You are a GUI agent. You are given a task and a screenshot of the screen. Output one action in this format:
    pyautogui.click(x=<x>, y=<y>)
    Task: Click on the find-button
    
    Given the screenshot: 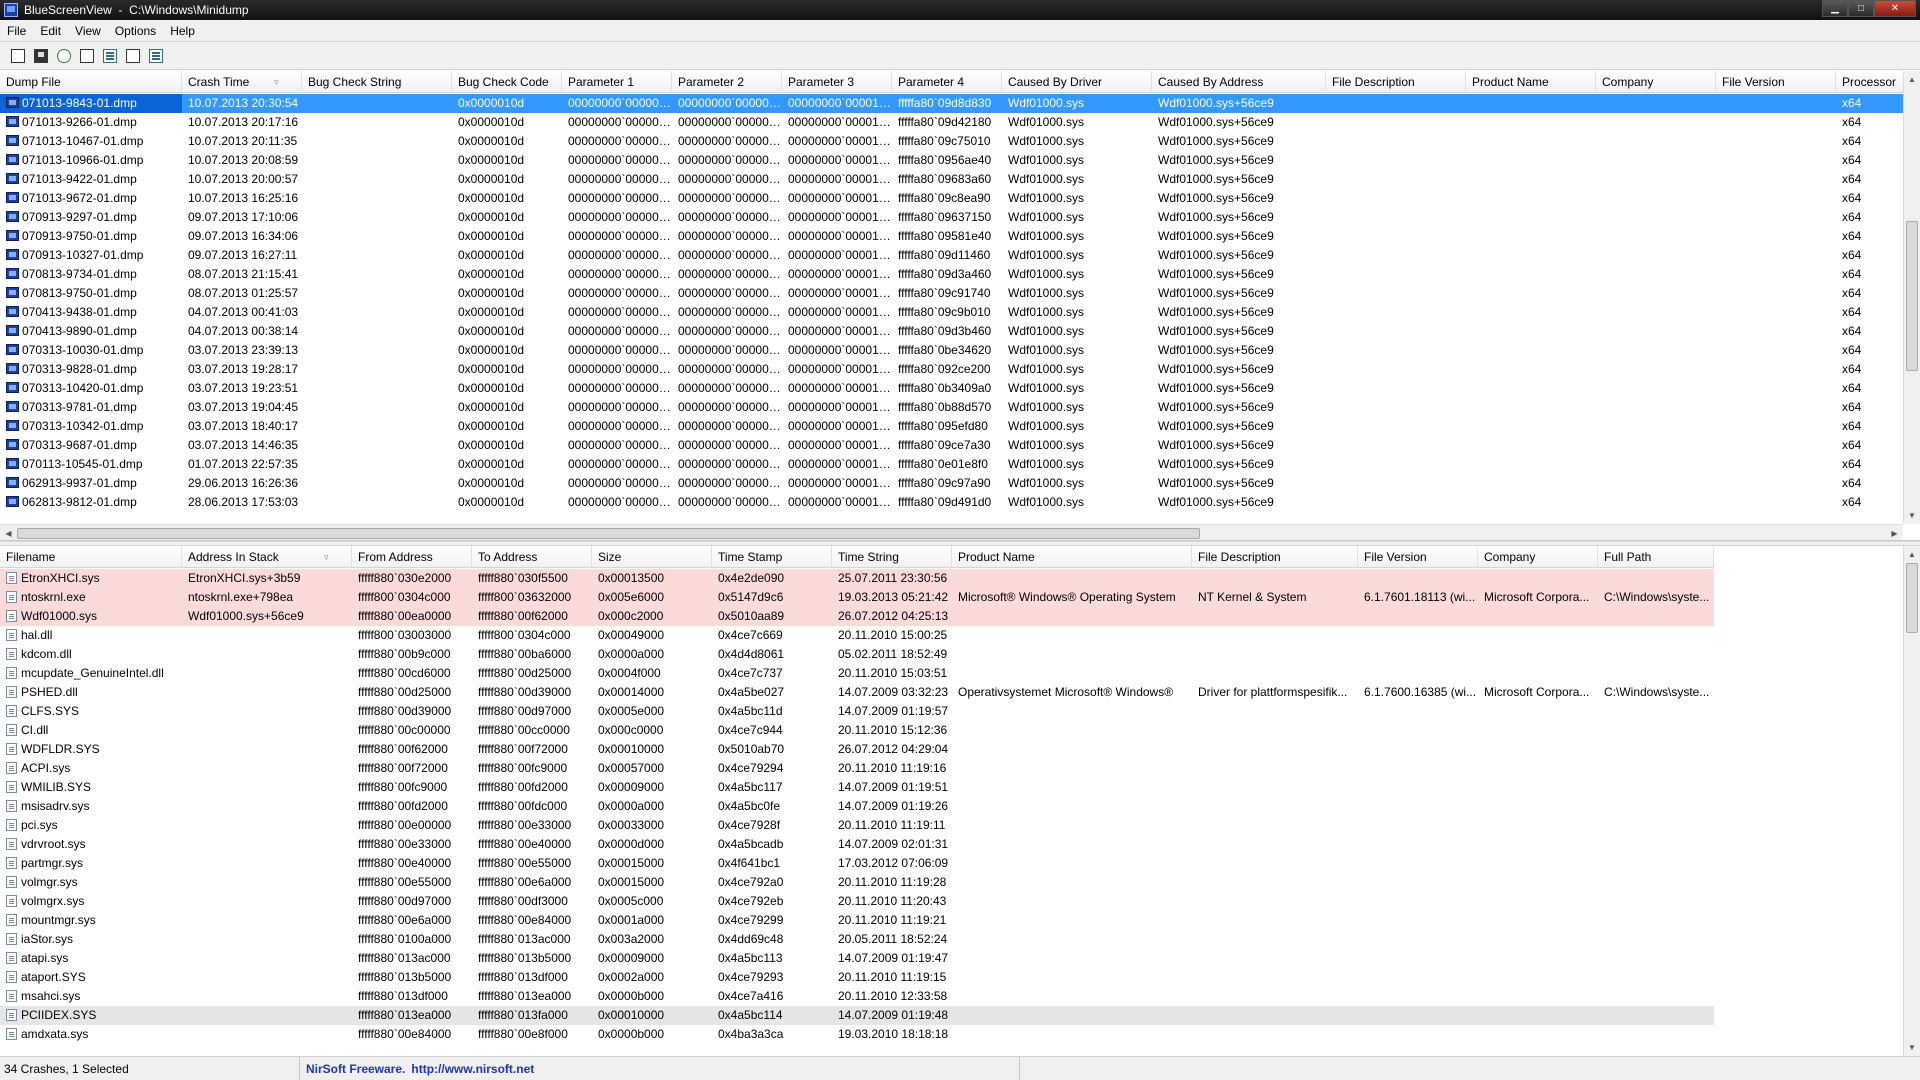 What is the action you would take?
    pyautogui.click(x=133, y=56)
    